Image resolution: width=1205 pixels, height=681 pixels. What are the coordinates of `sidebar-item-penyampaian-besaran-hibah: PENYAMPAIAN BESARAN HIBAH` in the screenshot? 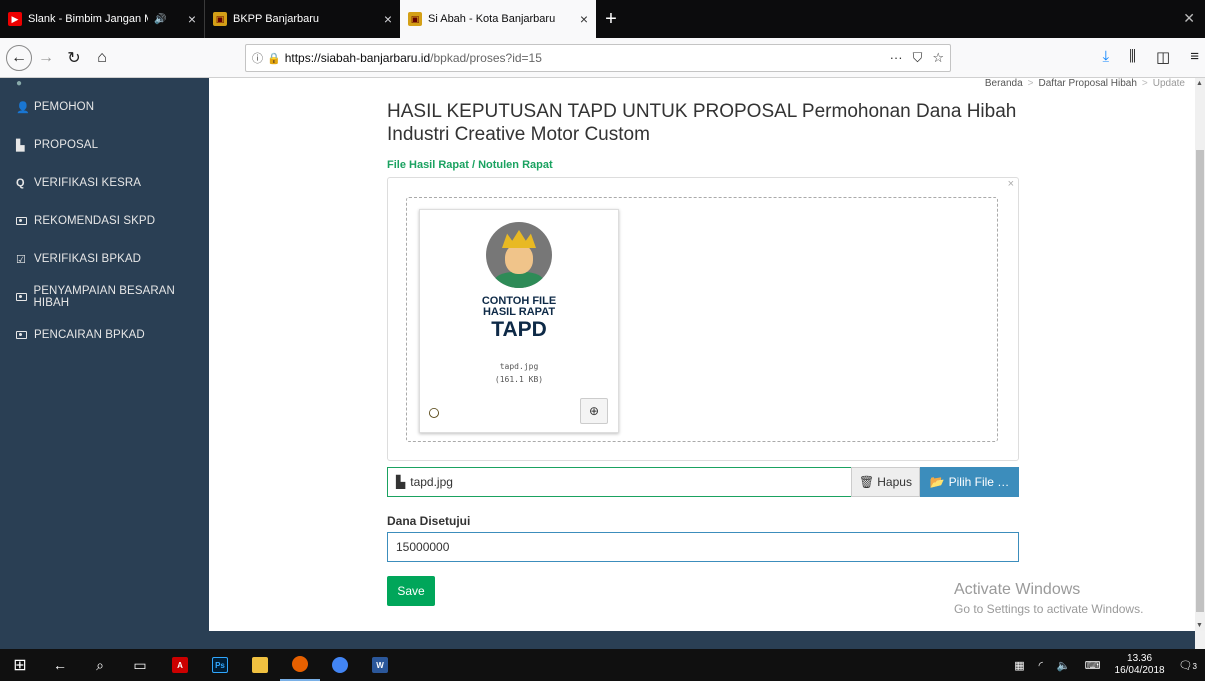 It's located at (104, 297).